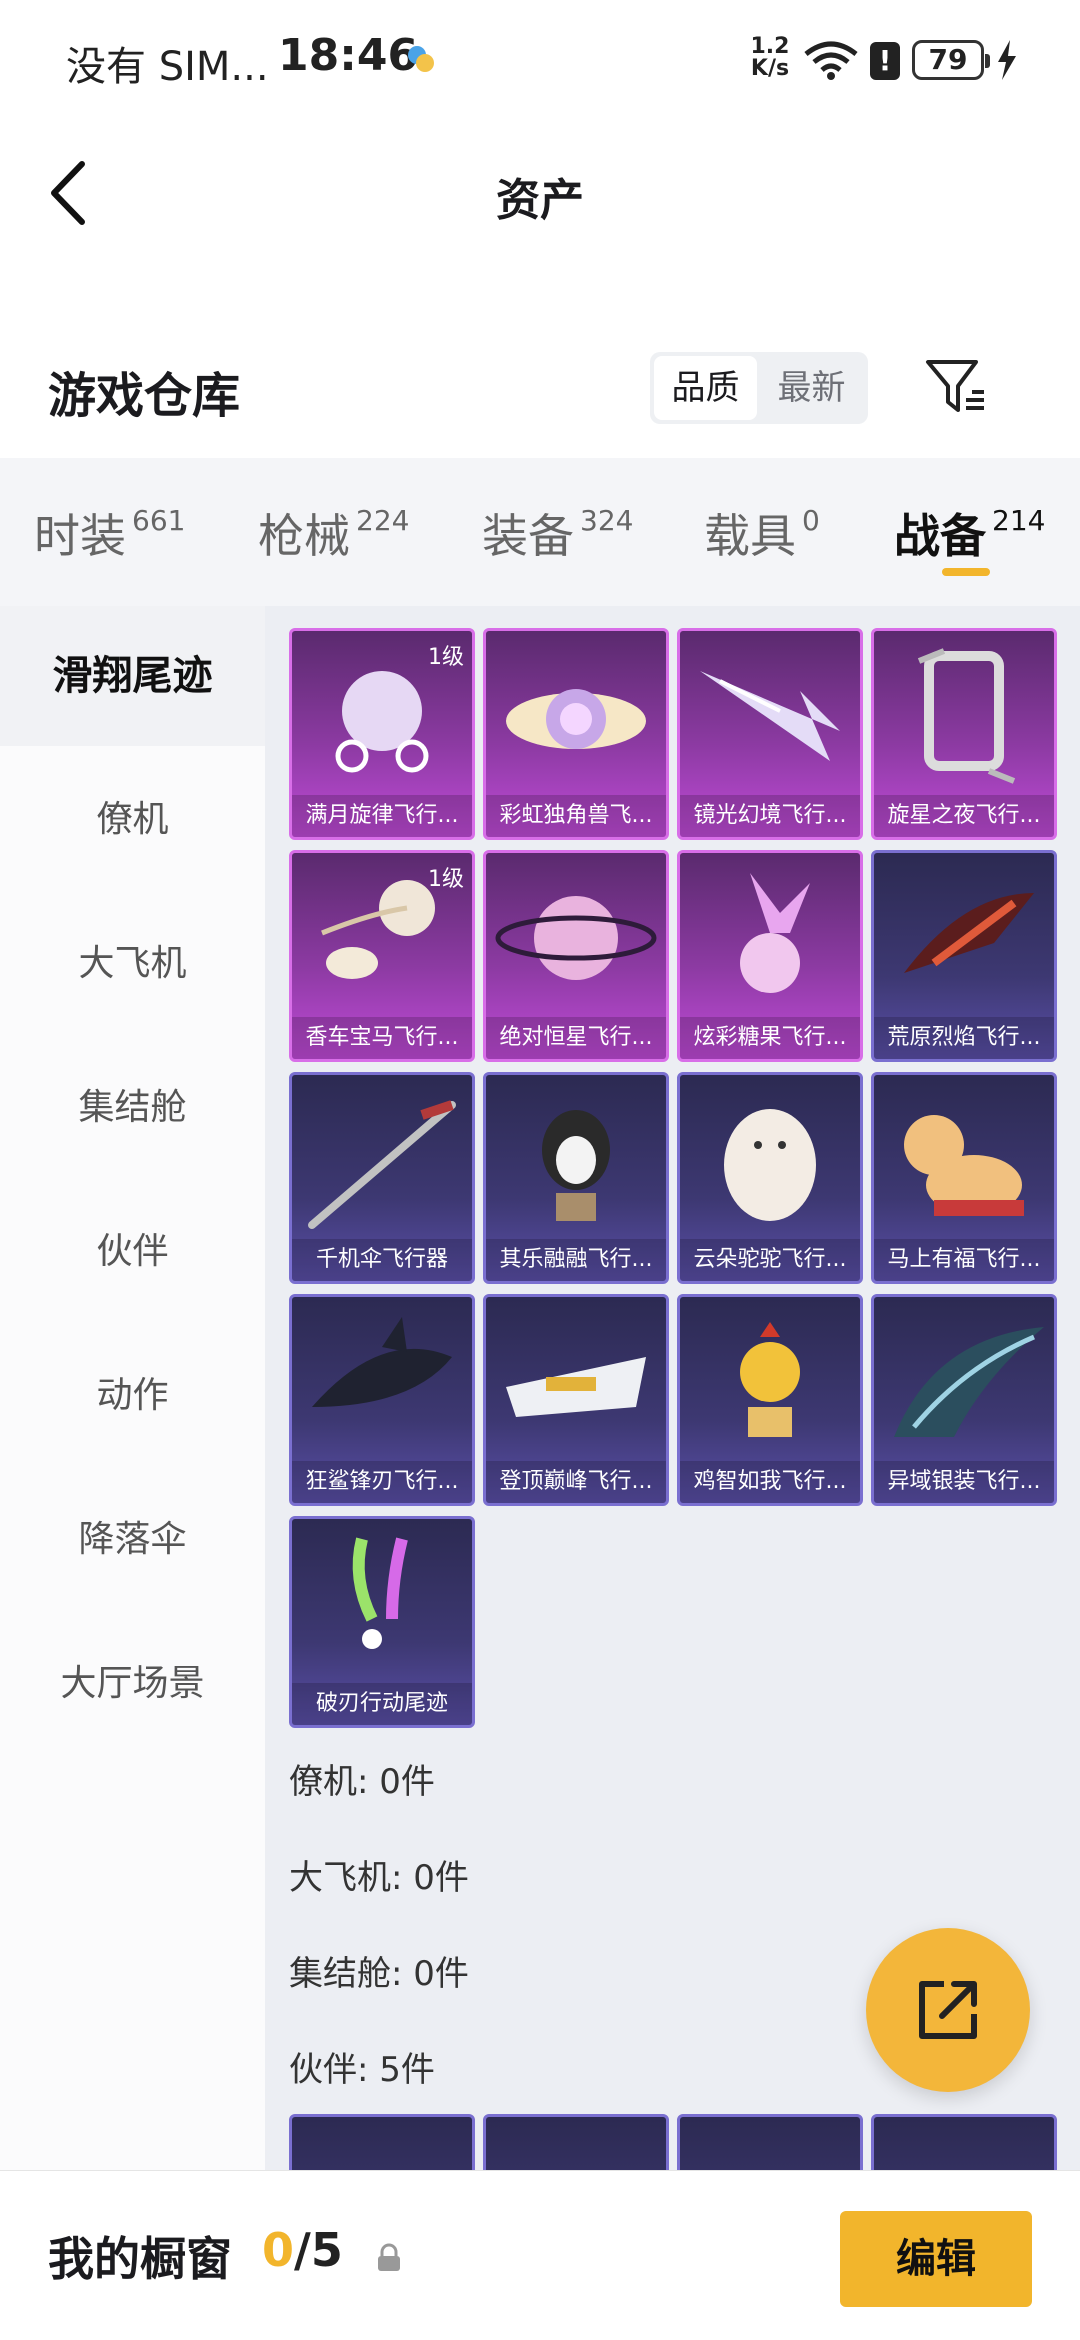 The height and width of the screenshot is (2340, 1080). I want to click on item-card: 千机伞飞行器, so click(382, 1178).